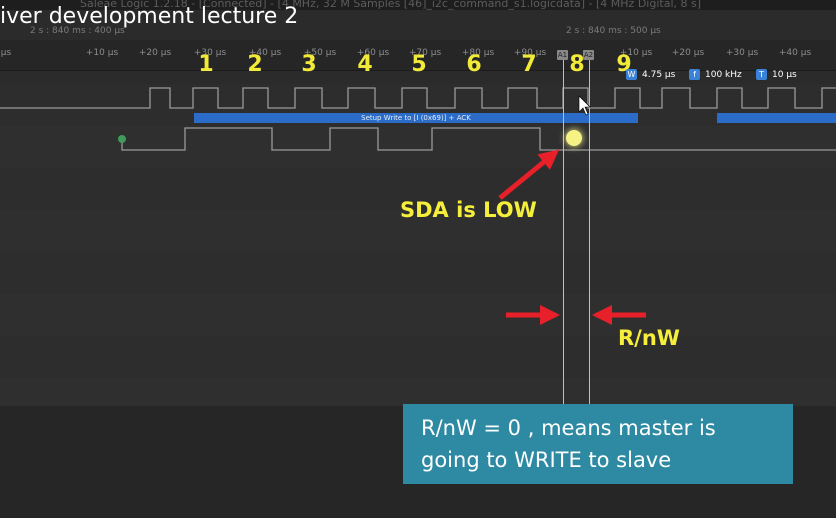  What do you see at coordinates (776, 118) in the screenshot?
I see `decoder-annotation-next` at bounding box center [776, 118].